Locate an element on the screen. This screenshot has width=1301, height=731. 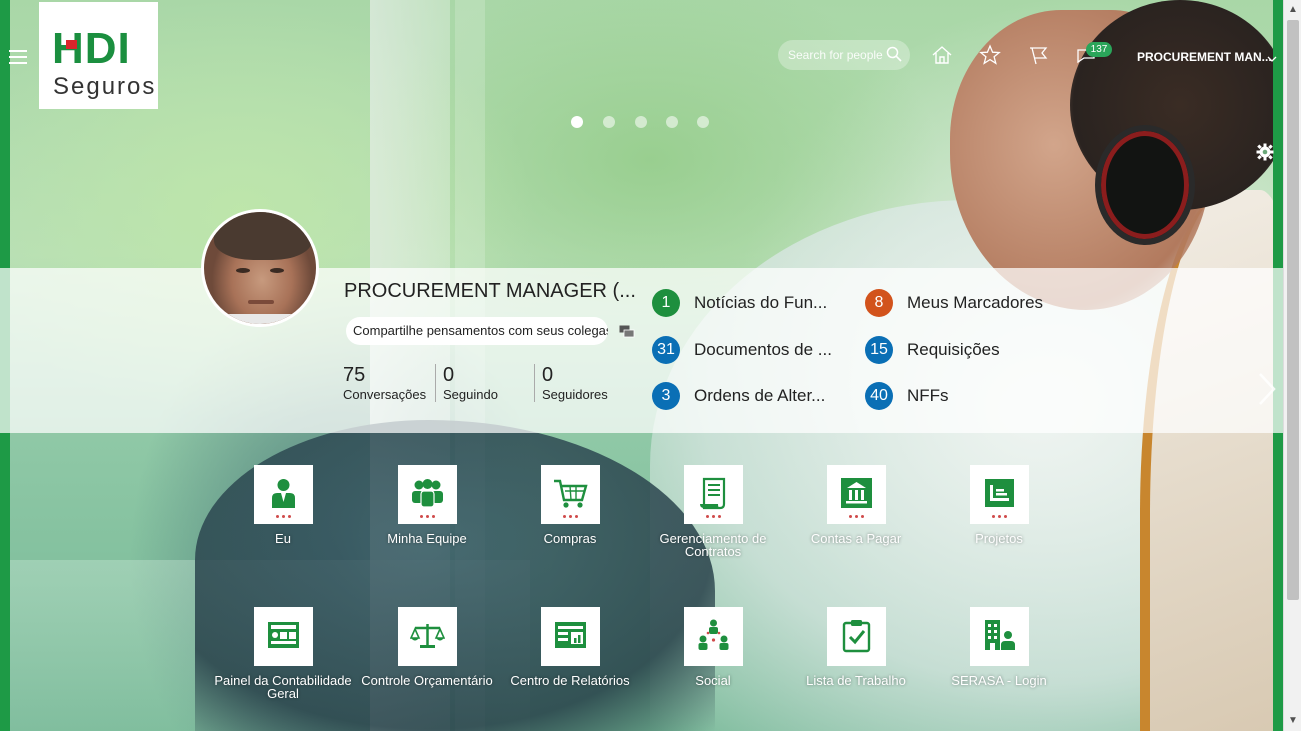
post-chat-icon is located at coordinates (627, 334).